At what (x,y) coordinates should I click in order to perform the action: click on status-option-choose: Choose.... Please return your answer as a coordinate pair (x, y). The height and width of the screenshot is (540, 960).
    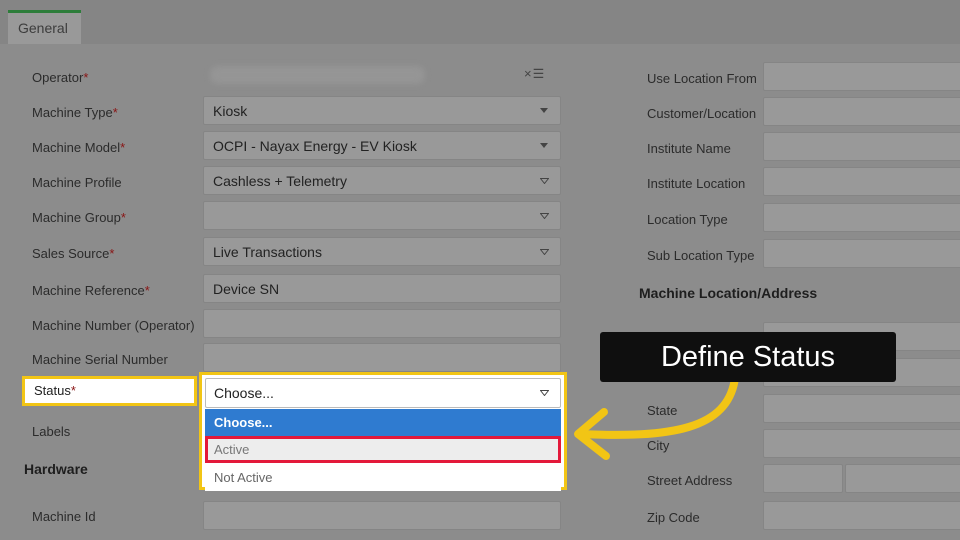
    Looking at the image, I should click on (383, 422).